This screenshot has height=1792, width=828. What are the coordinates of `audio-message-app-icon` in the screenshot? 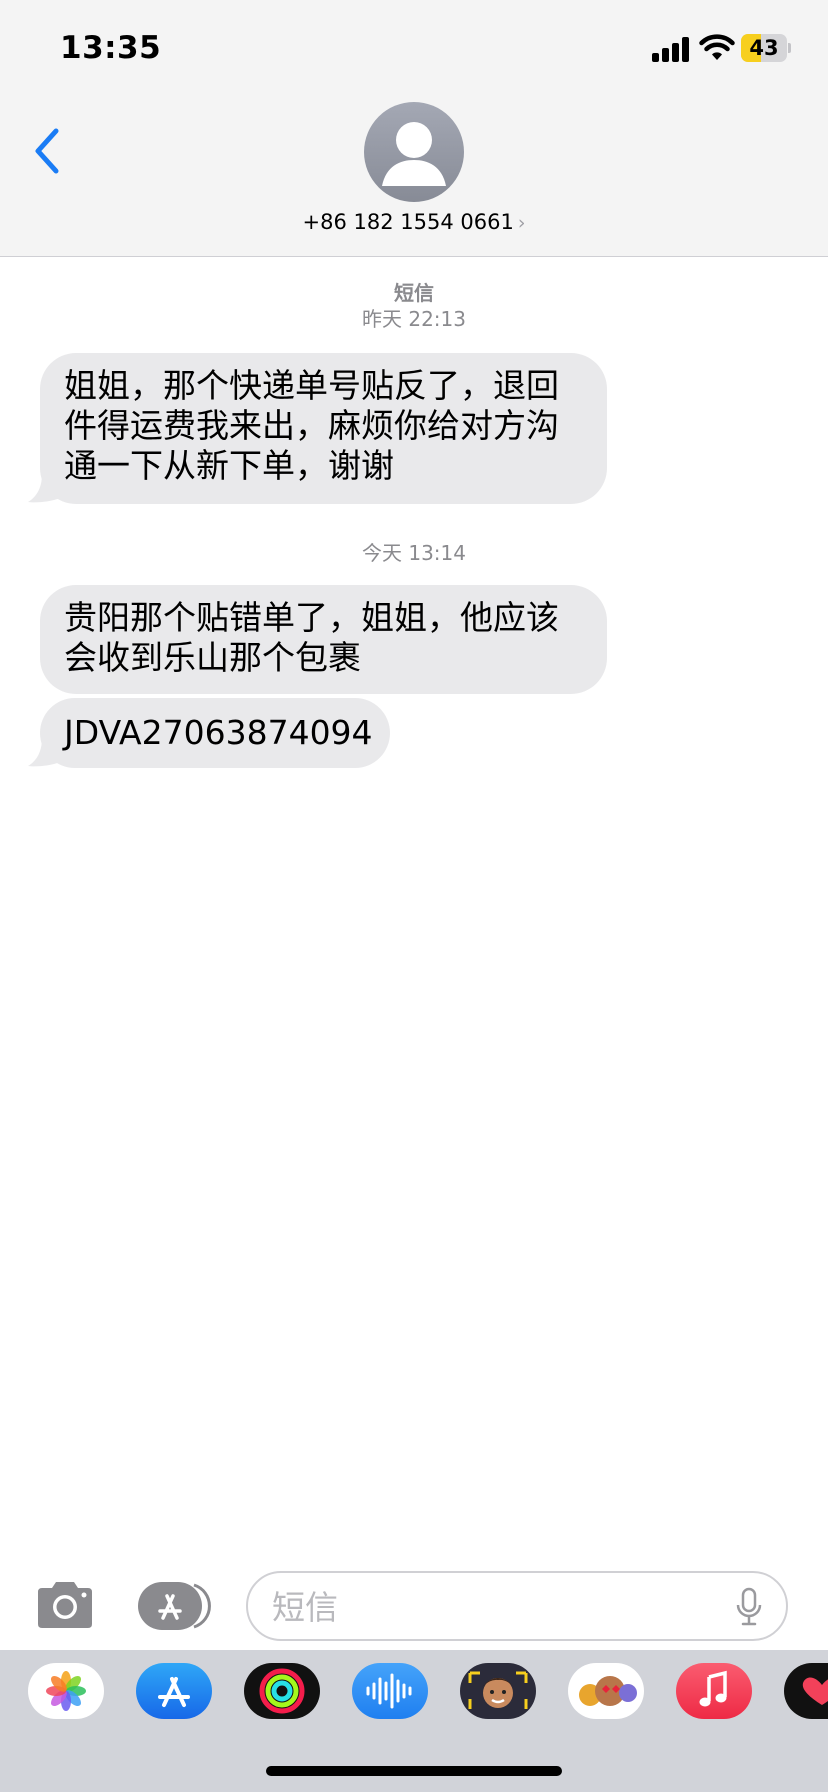 It's located at (390, 1691).